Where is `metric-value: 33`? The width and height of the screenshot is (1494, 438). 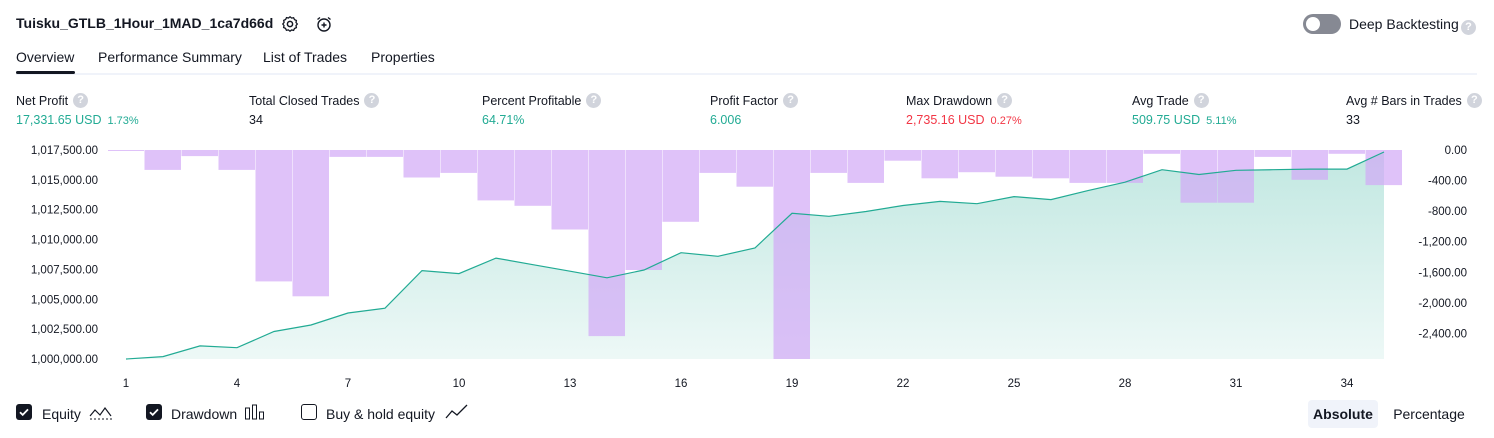 metric-value: 33 is located at coordinates (1353, 120).